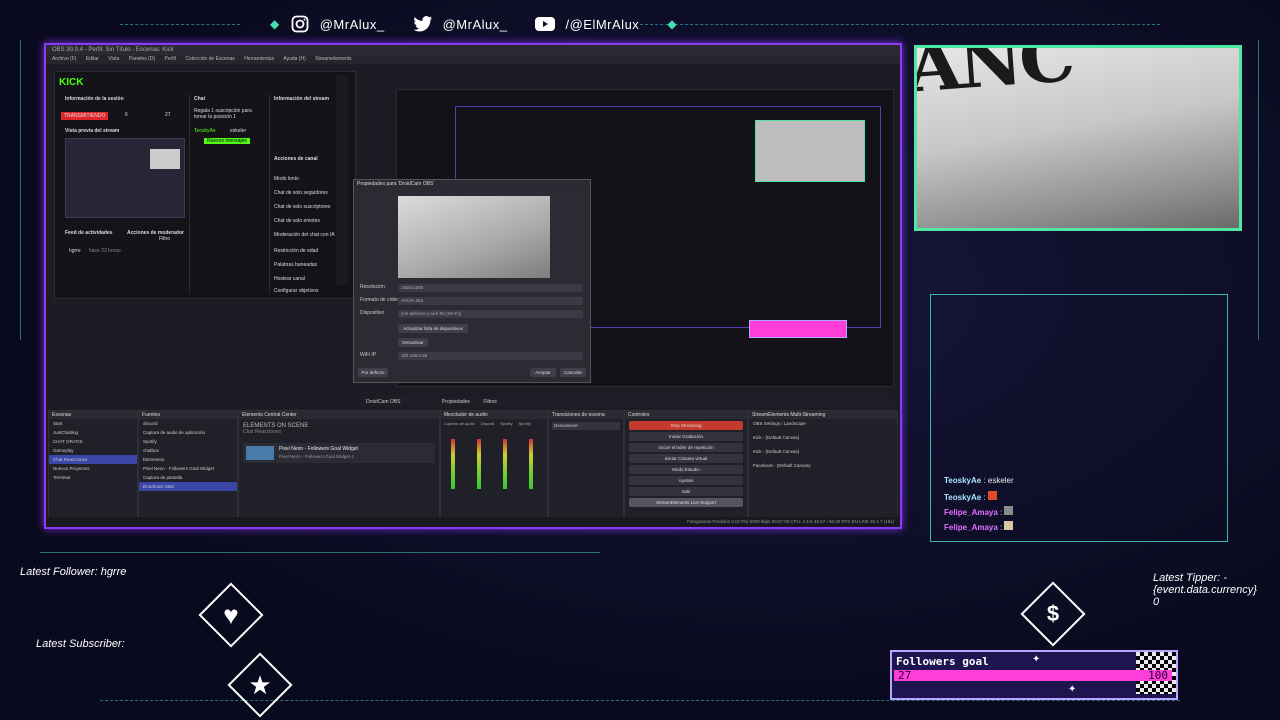 This screenshot has height=720, width=1280. Describe the element at coordinates (1034, 675) in the screenshot. I see `followers-goal-widget: Followers goal 27 100 ✦ ✦` at that location.